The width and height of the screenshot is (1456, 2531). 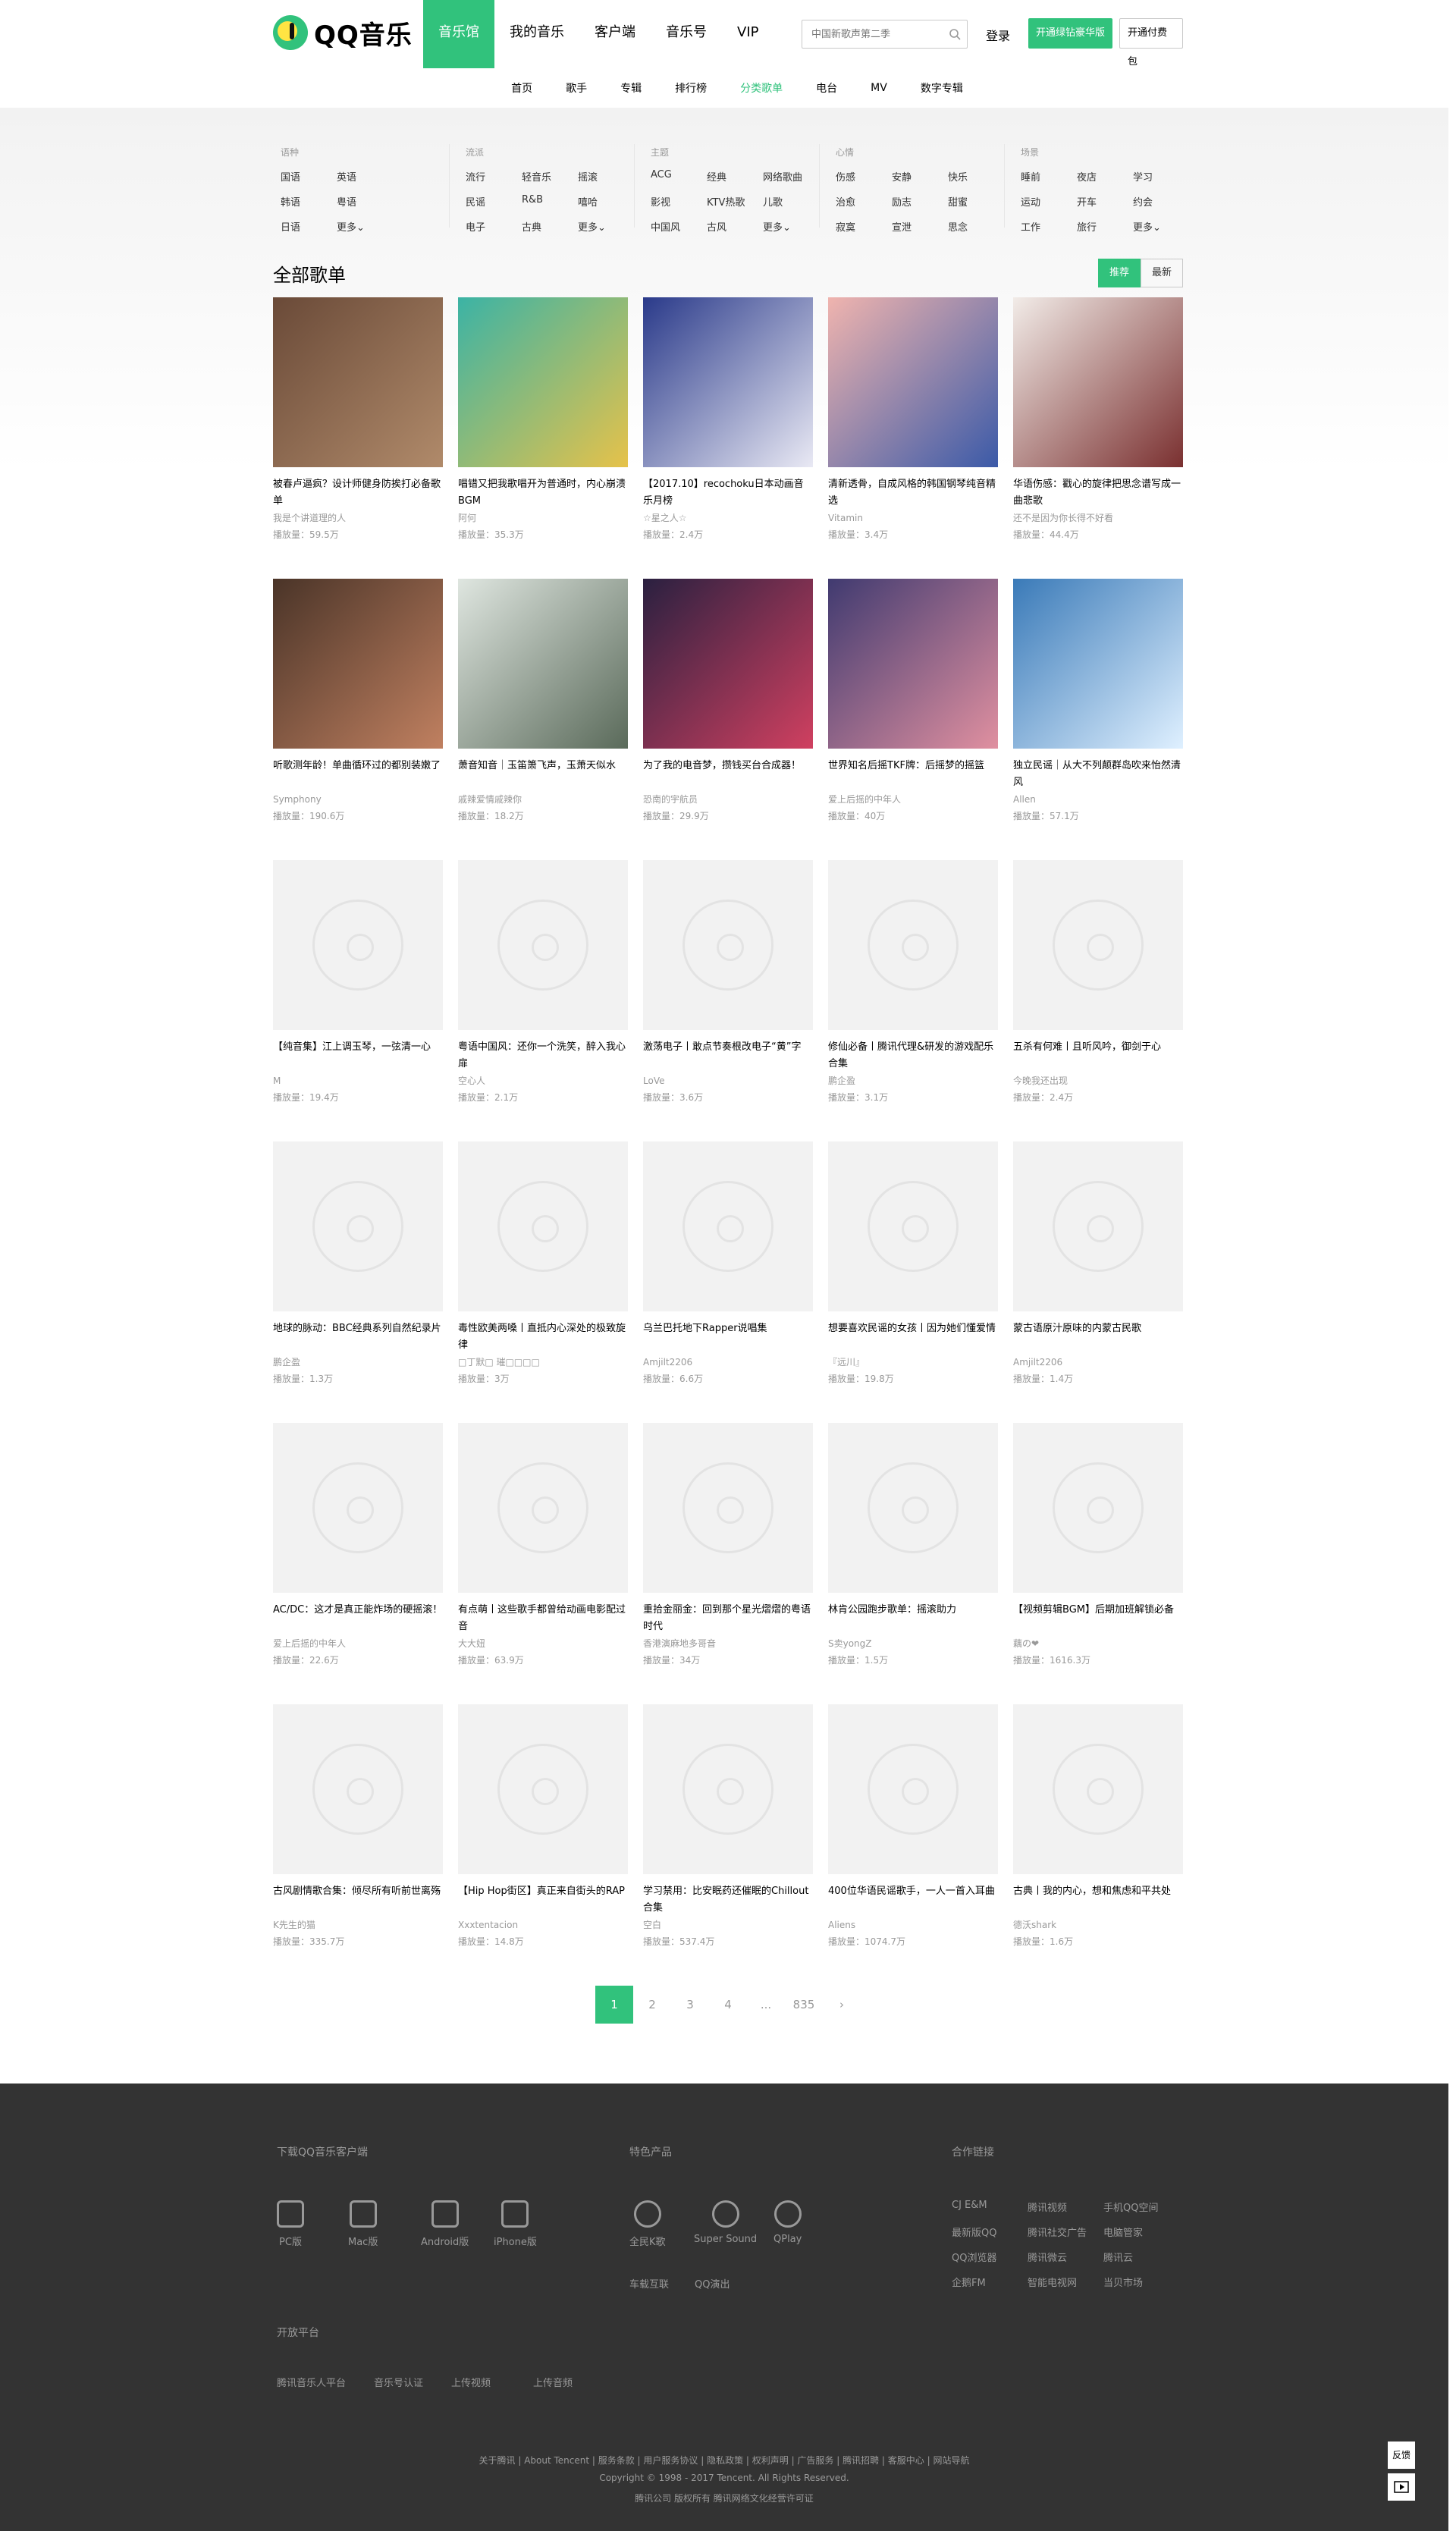 What do you see at coordinates (543, 1001) in the screenshot?
I see `playlist-card: 粤语中国风：还你一个洗笑，醉入我心扉 空心人 播放量：2.1万` at bounding box center [543, 1001].